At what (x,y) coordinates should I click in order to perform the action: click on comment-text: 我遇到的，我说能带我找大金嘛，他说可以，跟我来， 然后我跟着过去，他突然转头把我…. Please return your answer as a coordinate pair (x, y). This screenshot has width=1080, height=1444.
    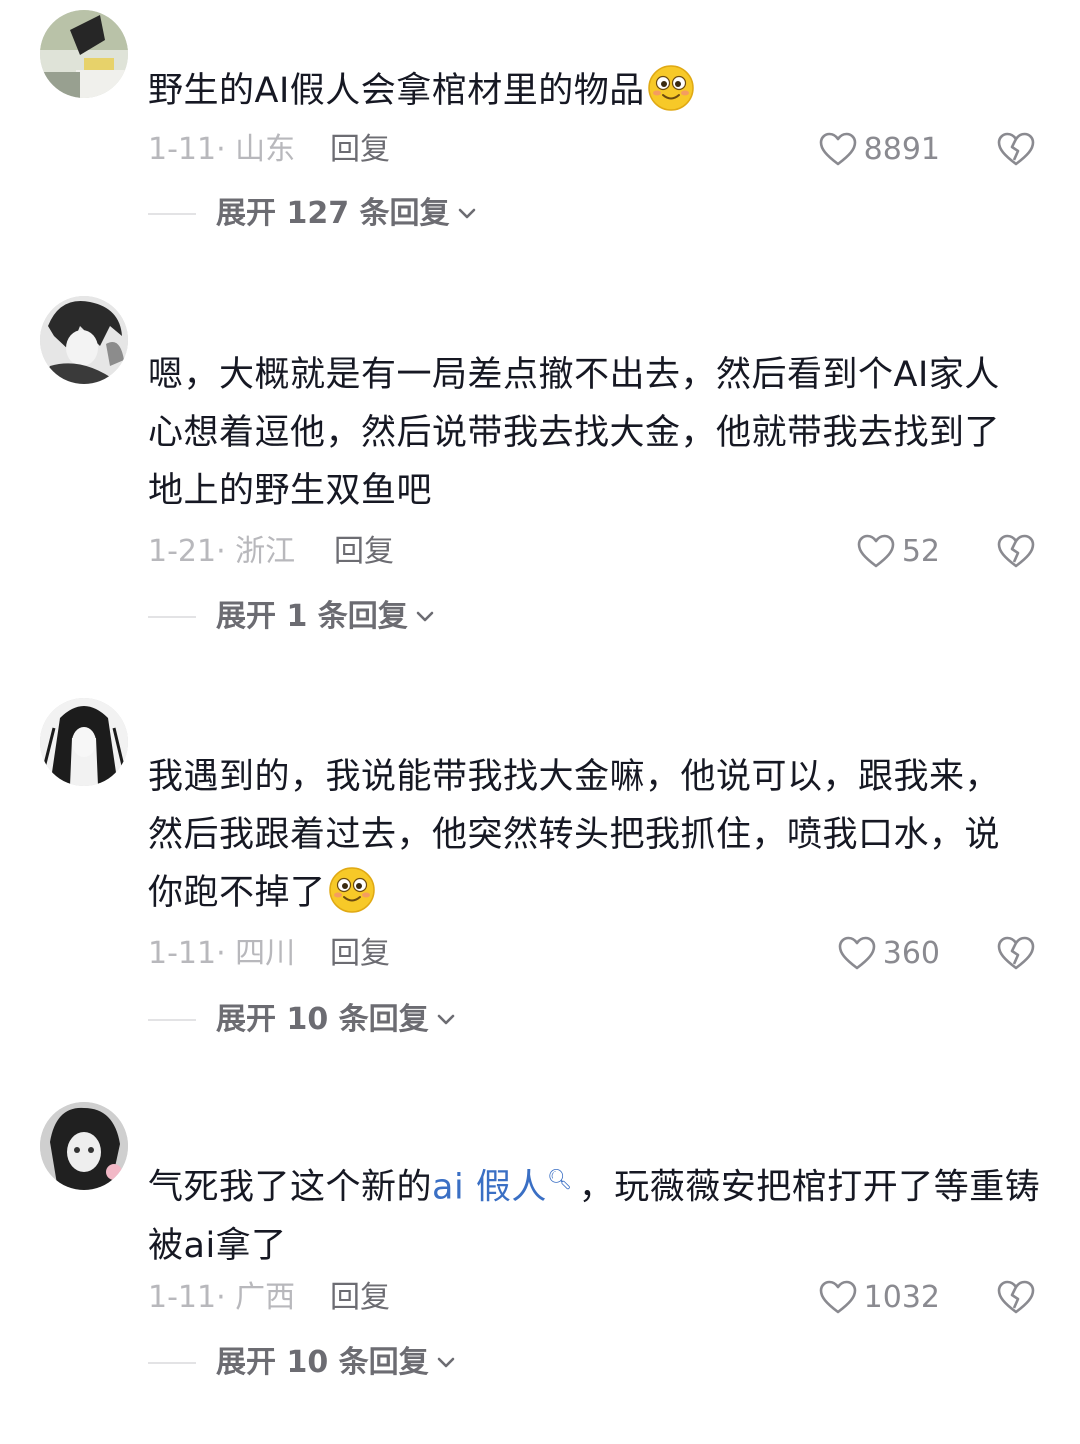
    Looking at the image, I should click on (574, 835).